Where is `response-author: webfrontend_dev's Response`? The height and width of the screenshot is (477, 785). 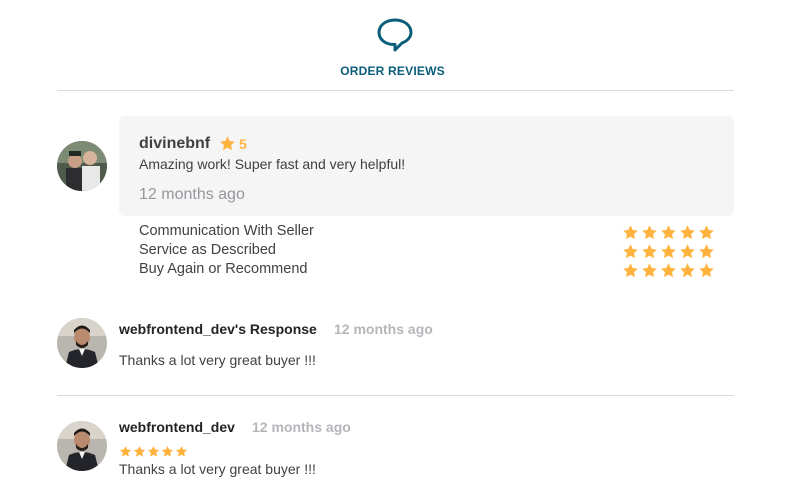
response-author: webfrontend_dev's Response is located at coordinates (218, 329).